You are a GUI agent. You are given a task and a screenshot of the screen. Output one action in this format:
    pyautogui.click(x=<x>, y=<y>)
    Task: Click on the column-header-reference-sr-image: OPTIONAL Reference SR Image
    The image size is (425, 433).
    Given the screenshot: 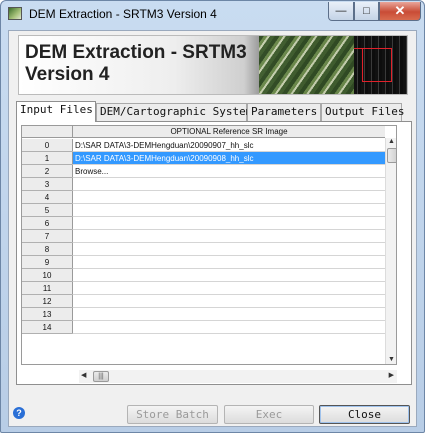 What is the action you would take?
    pyautogui.click(x=228, y=132)
    